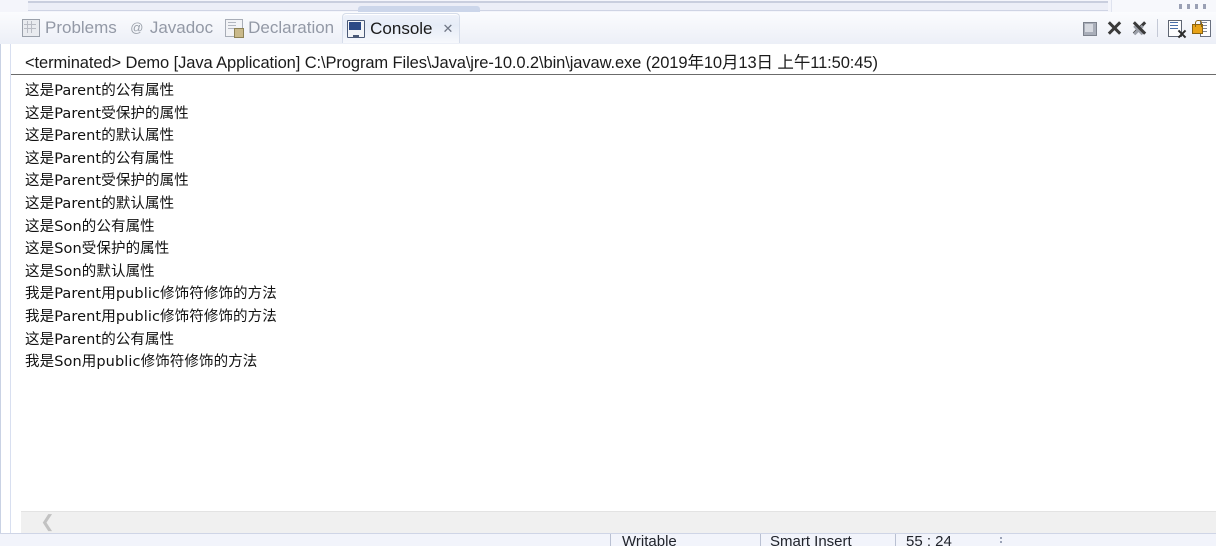  What do you see at coordinates (356, 28) in the screenshot?
I see `console-icon` at bounding box center [356, 28].